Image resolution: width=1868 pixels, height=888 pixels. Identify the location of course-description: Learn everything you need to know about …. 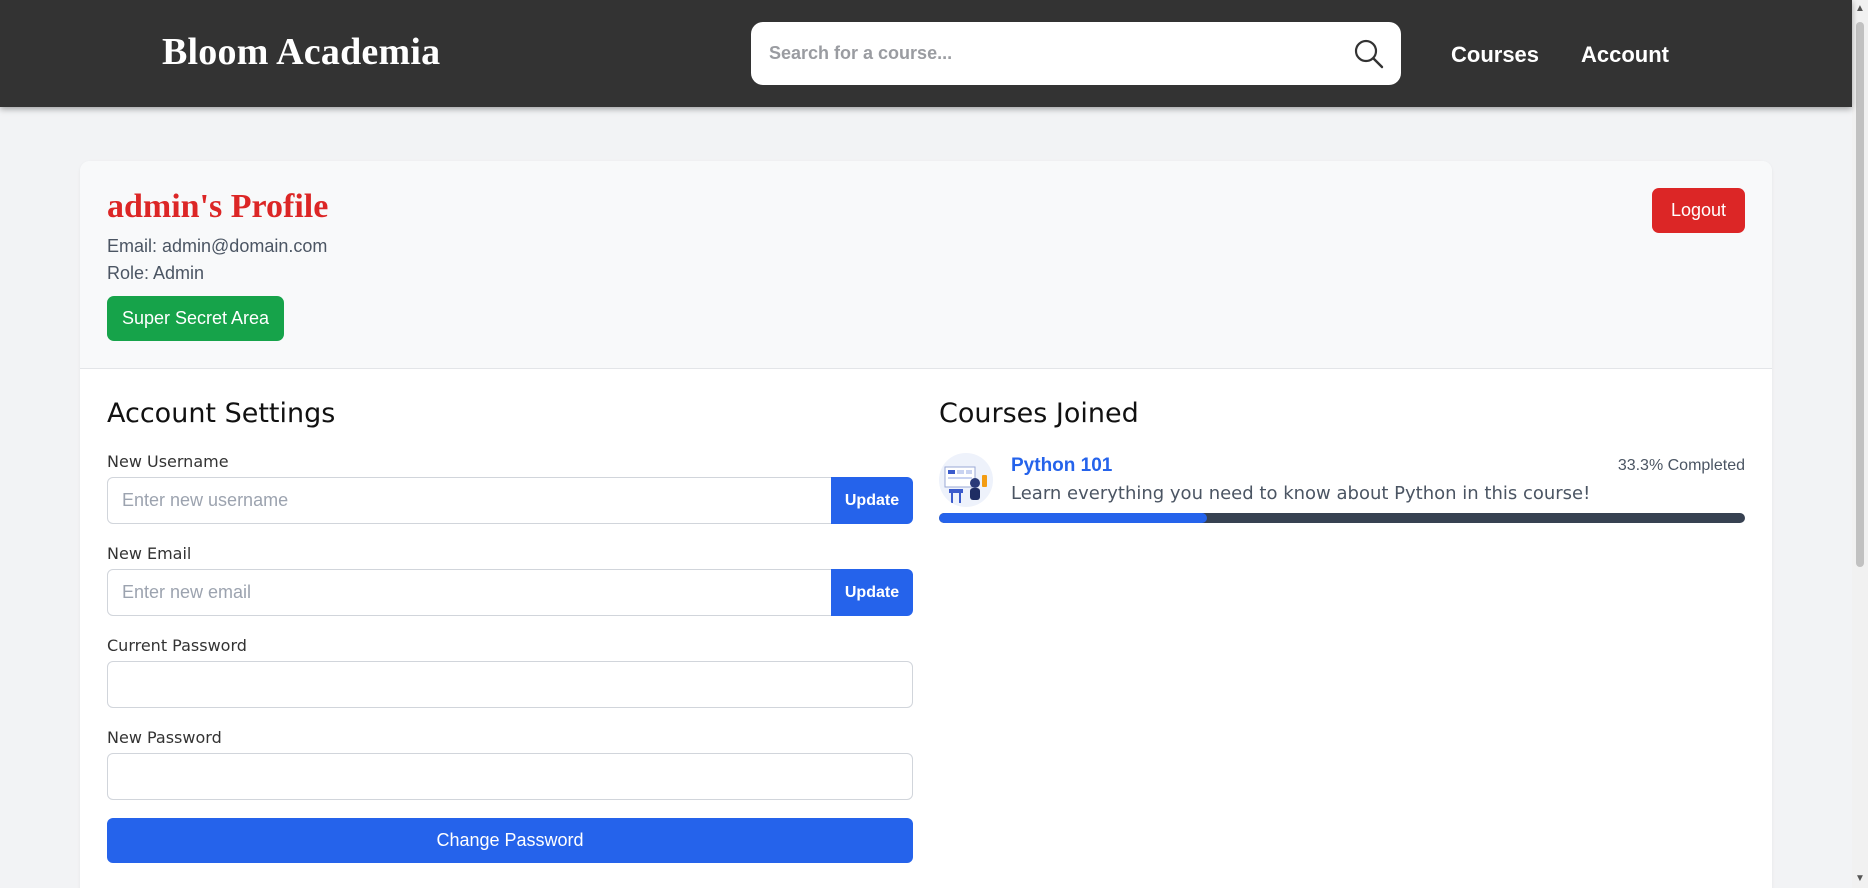
(1301, 493).